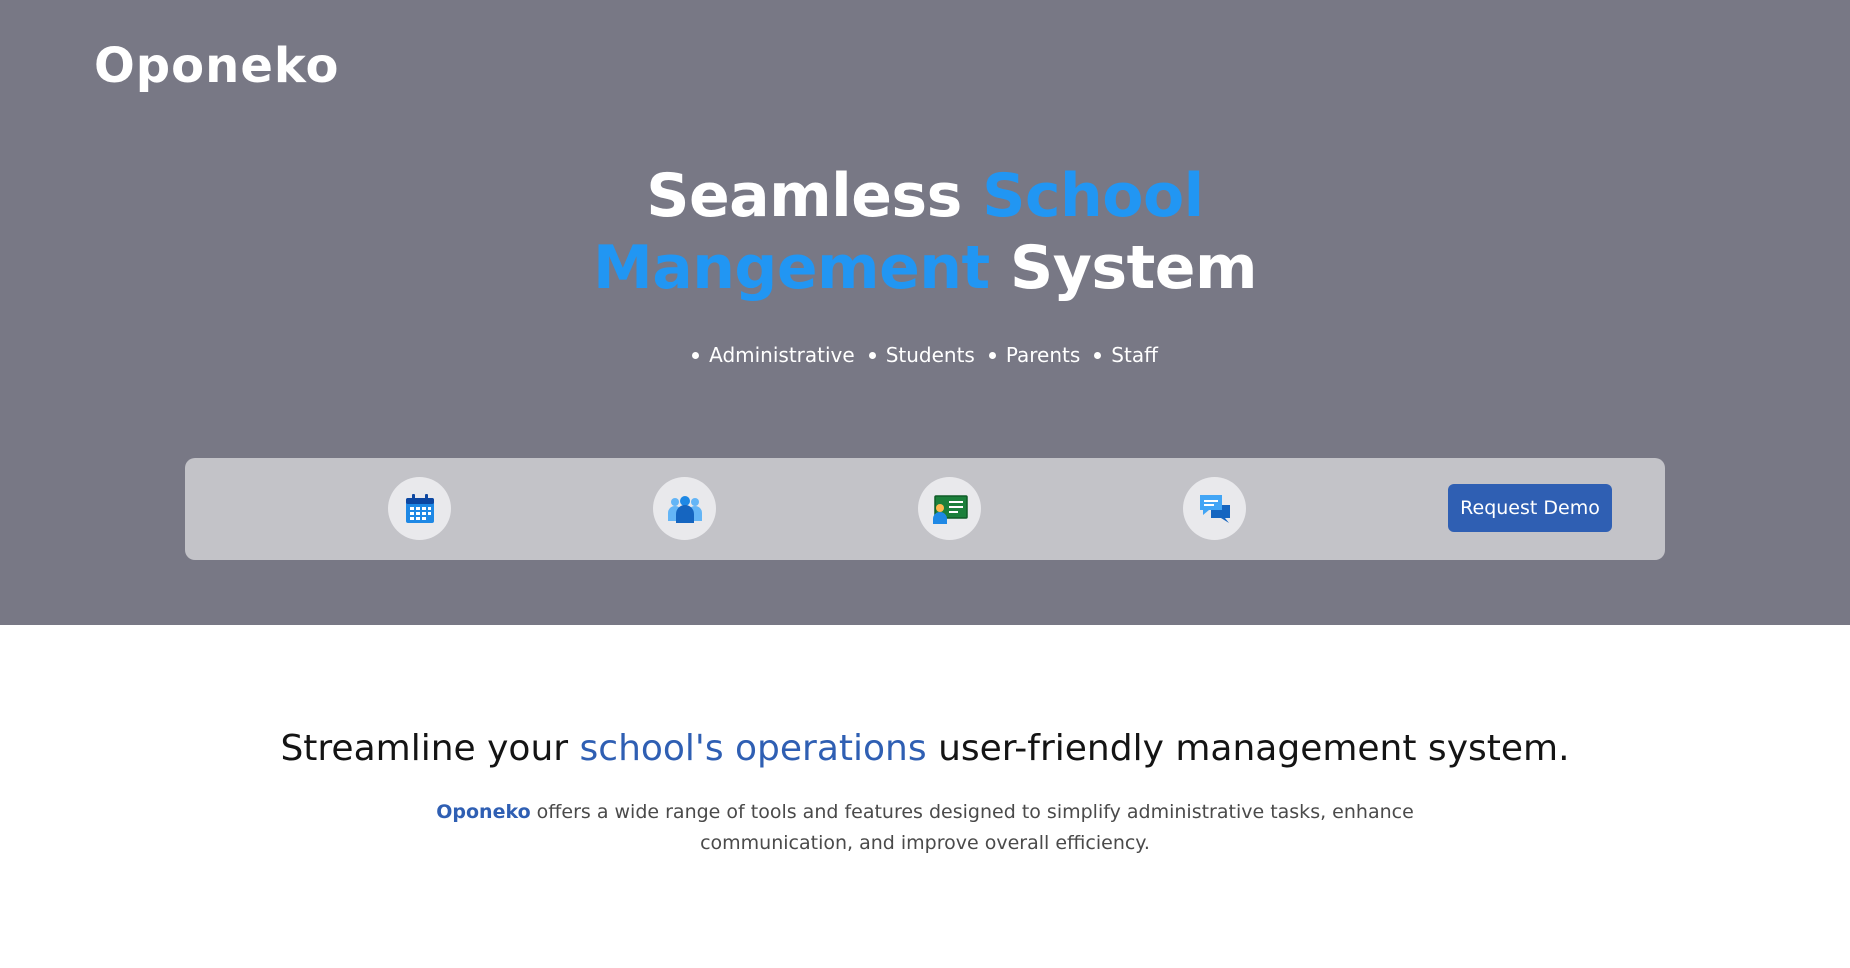 The width and height of the screenshot is (1850, 968). I want to click on hero-headline: Seamless School Mangement System, so click(925, 232).